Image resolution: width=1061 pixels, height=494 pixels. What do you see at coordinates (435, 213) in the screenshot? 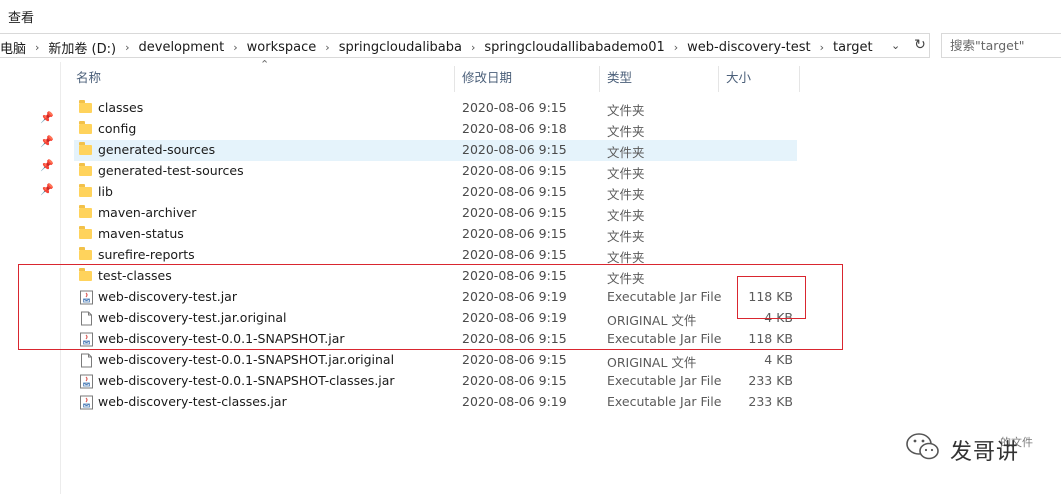
I see `file-row: maven-archiver 2020-08-06 9:15 文件夹` at bounding box center [435, 213].